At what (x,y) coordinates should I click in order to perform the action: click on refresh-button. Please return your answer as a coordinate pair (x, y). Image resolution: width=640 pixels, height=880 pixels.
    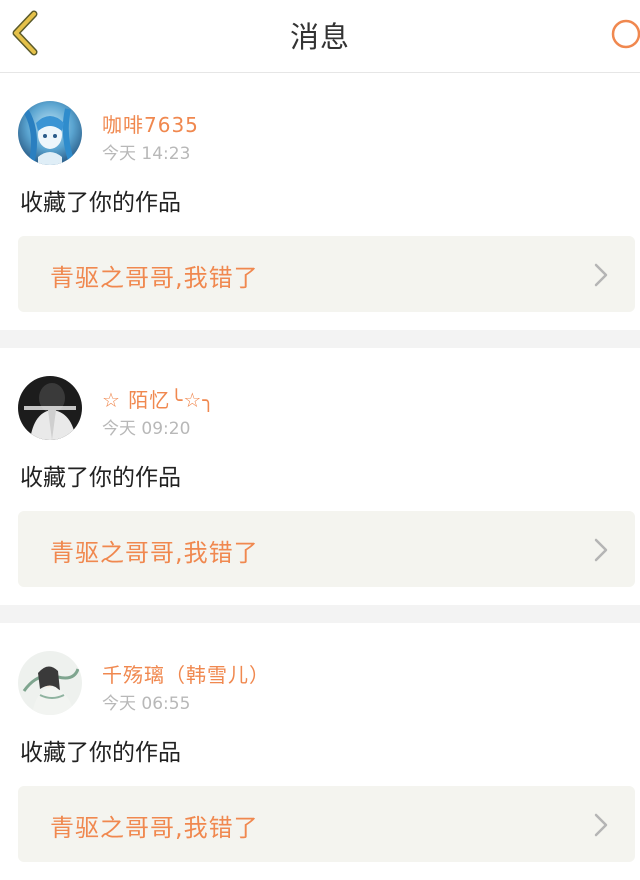
    Looking at the image, I should click on (624, 36).